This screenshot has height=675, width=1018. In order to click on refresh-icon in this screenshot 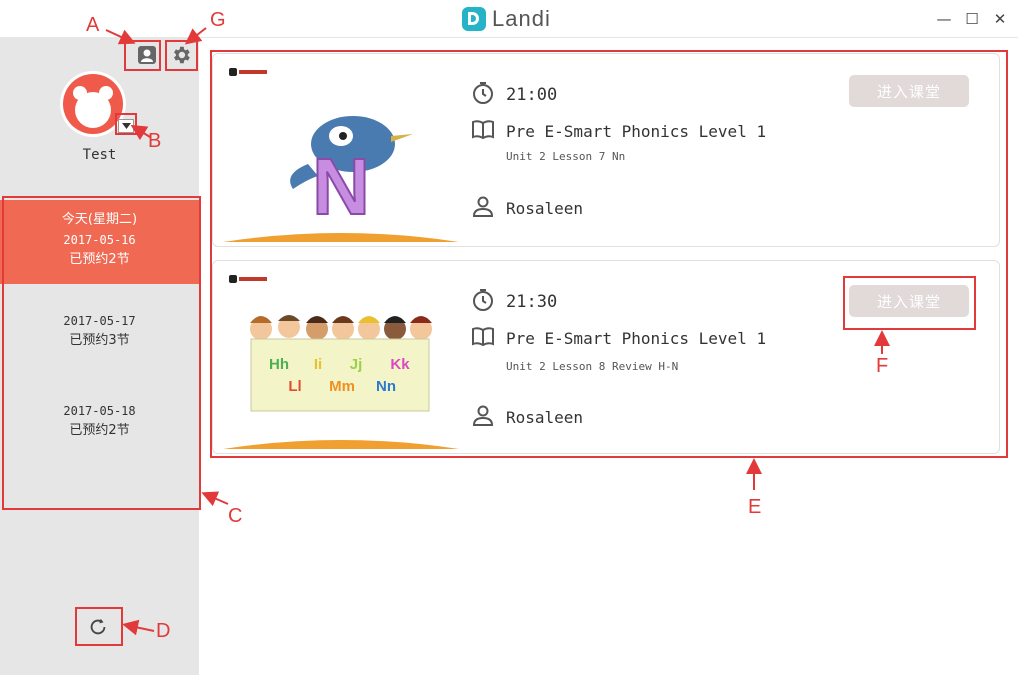, I will do `click(98, 627)`.